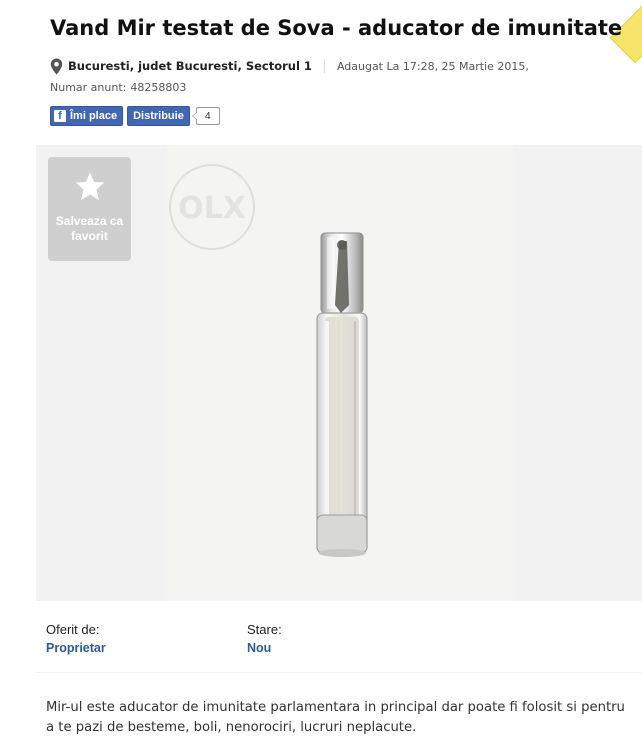 Image resolution: width=642 pixels, height=750 pixels. I want to click on detail-offered-by: Oferit de: Proprietar, so click(76, 638).